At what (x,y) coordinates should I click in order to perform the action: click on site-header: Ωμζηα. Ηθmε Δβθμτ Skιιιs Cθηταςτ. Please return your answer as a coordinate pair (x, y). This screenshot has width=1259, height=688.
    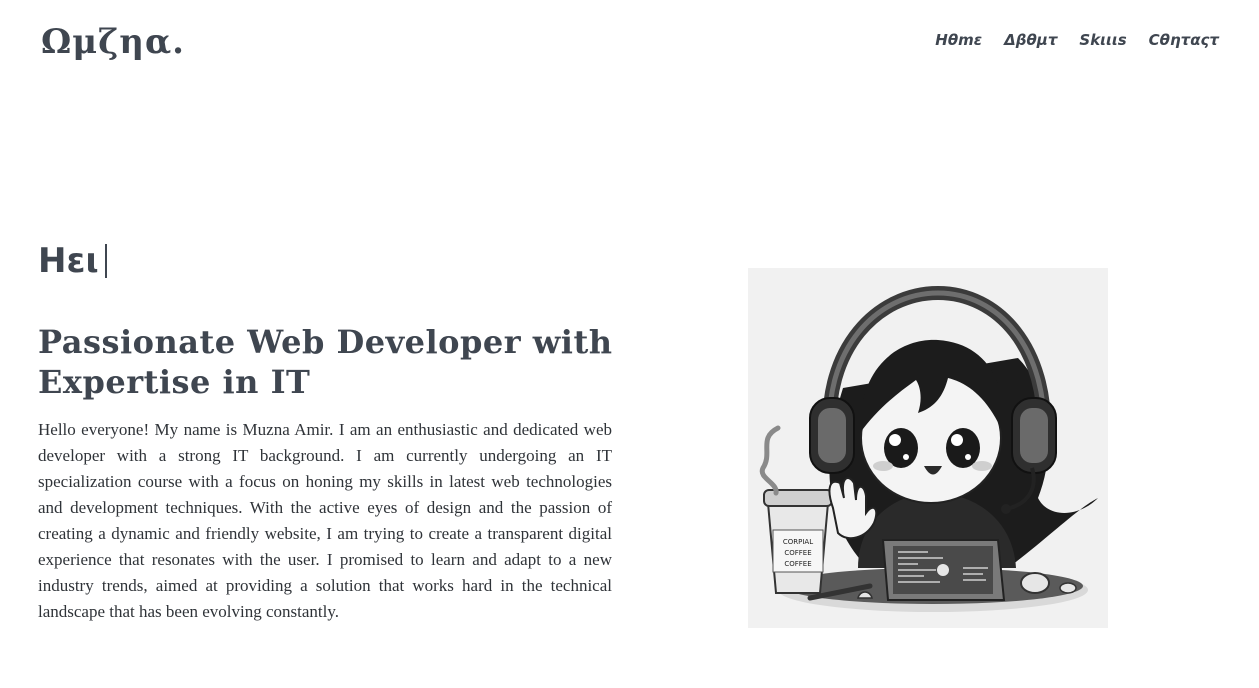
    Looking at the image, I should click on (629, 40).